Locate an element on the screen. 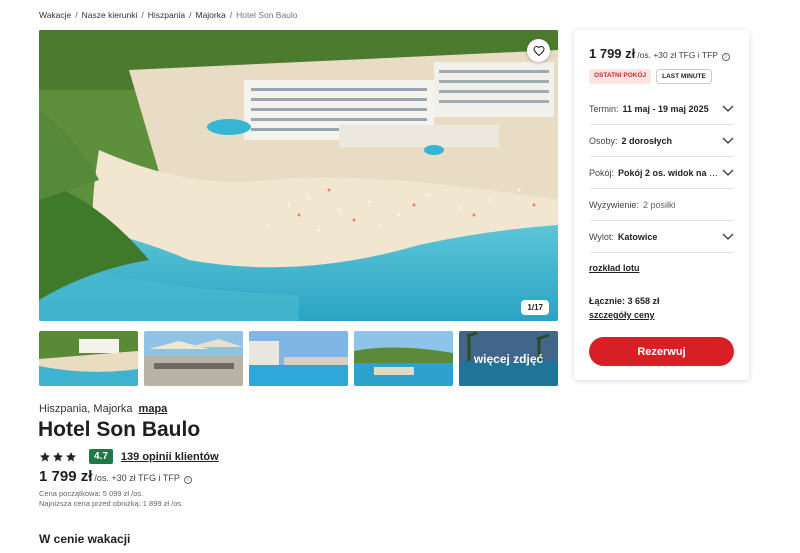 The height and width of the screenshot is (553, 800). departure-value: Katowice is located at coordinates (637, 236).